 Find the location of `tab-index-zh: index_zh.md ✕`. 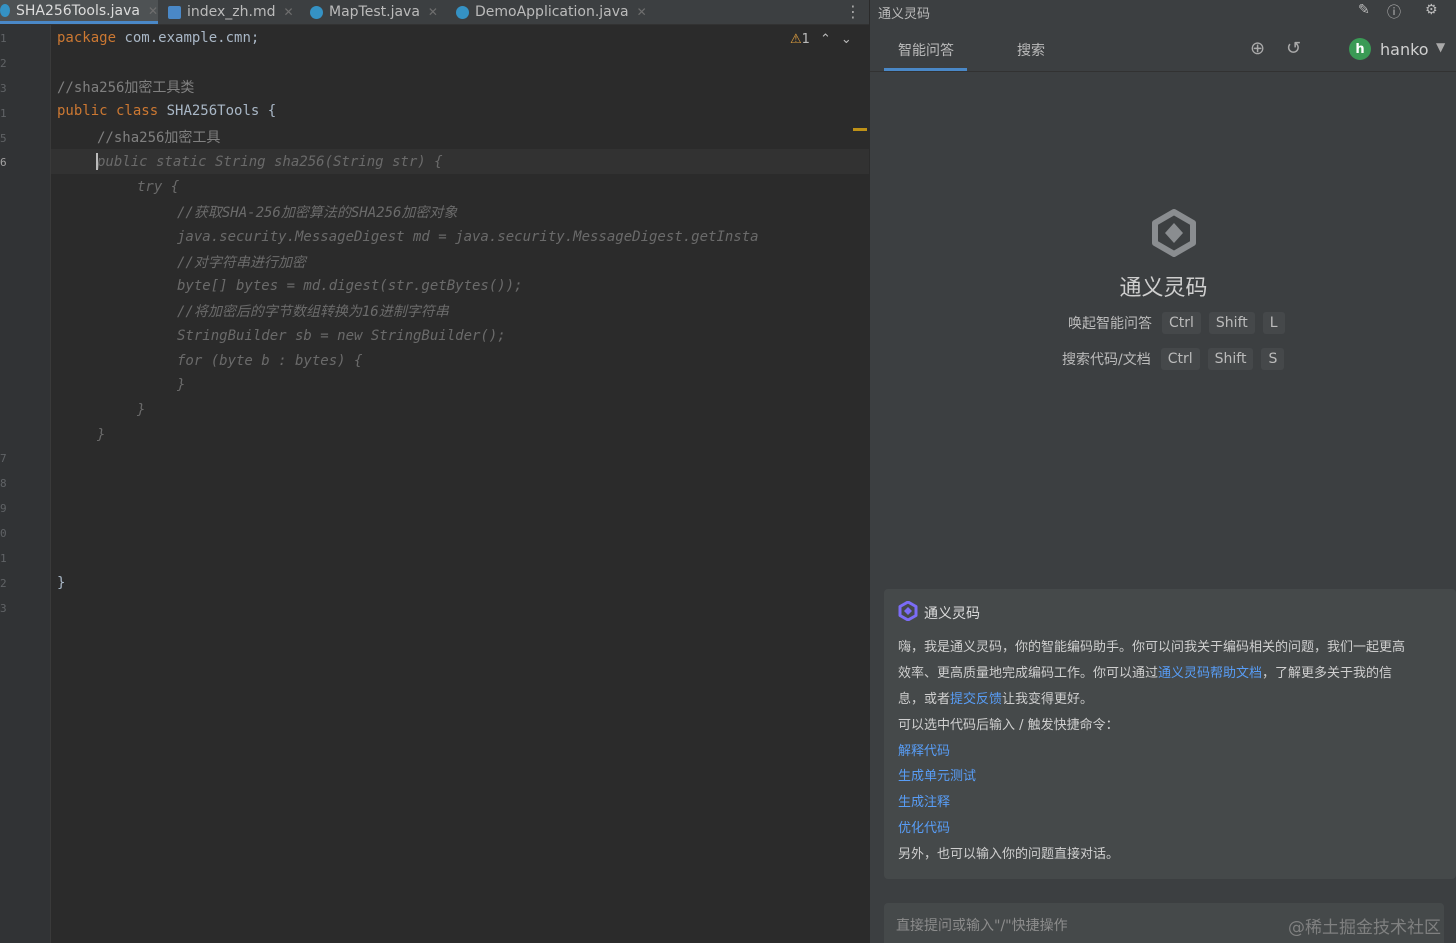

tab-index-zh: index_zh.md ✕ is located at coordinates (231, 12).